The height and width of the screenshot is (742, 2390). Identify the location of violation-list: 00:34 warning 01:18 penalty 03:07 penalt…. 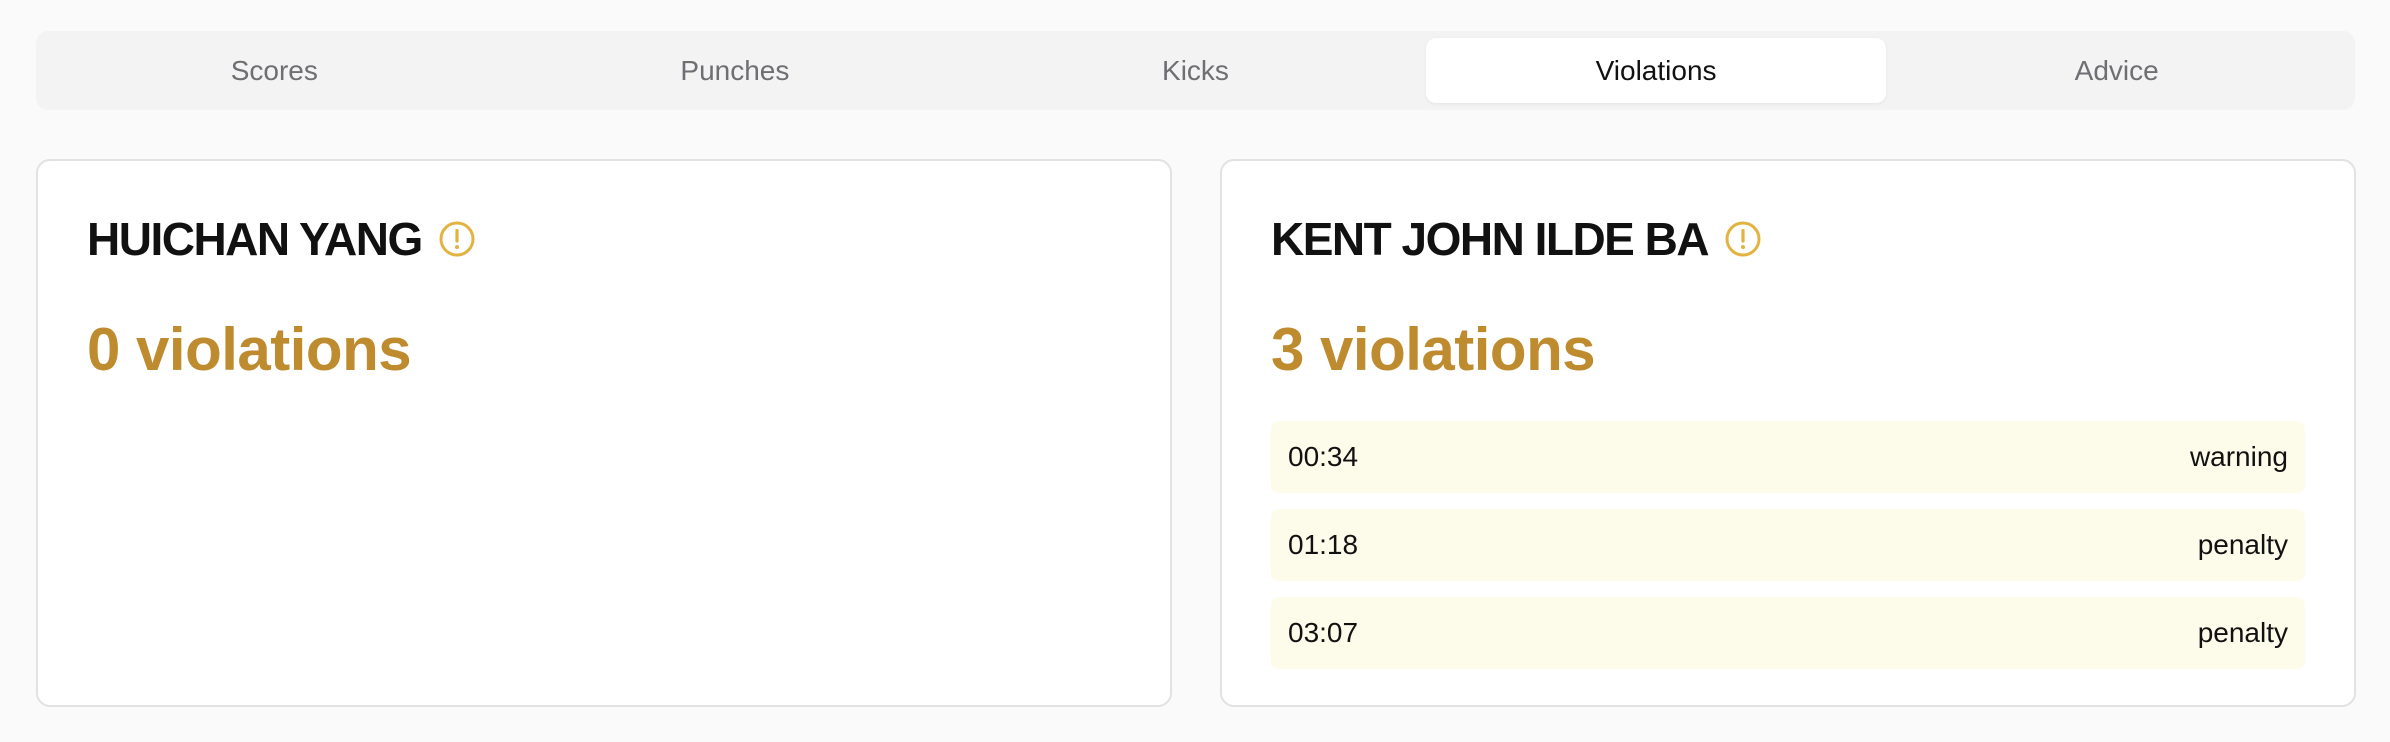
(1788, 545).